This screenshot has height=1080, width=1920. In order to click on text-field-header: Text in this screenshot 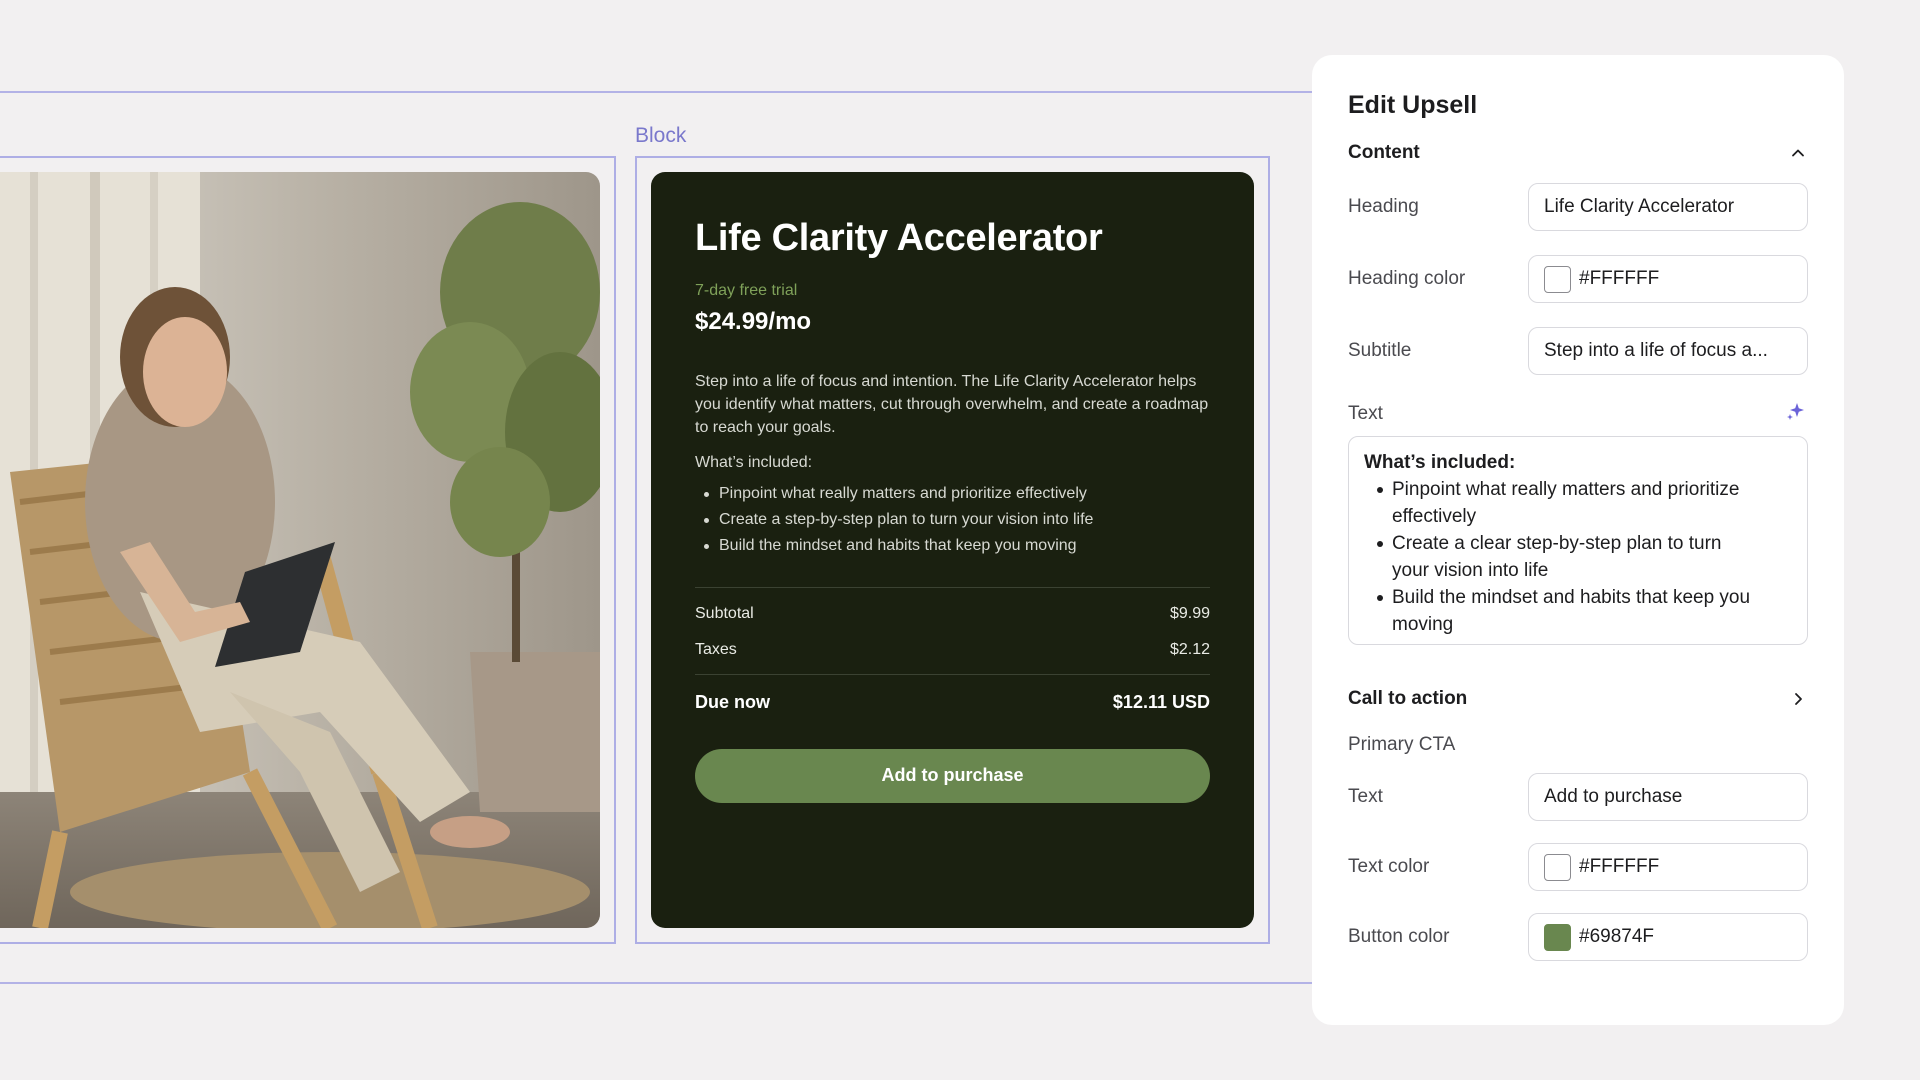, I will do `click(1578, 413)`.